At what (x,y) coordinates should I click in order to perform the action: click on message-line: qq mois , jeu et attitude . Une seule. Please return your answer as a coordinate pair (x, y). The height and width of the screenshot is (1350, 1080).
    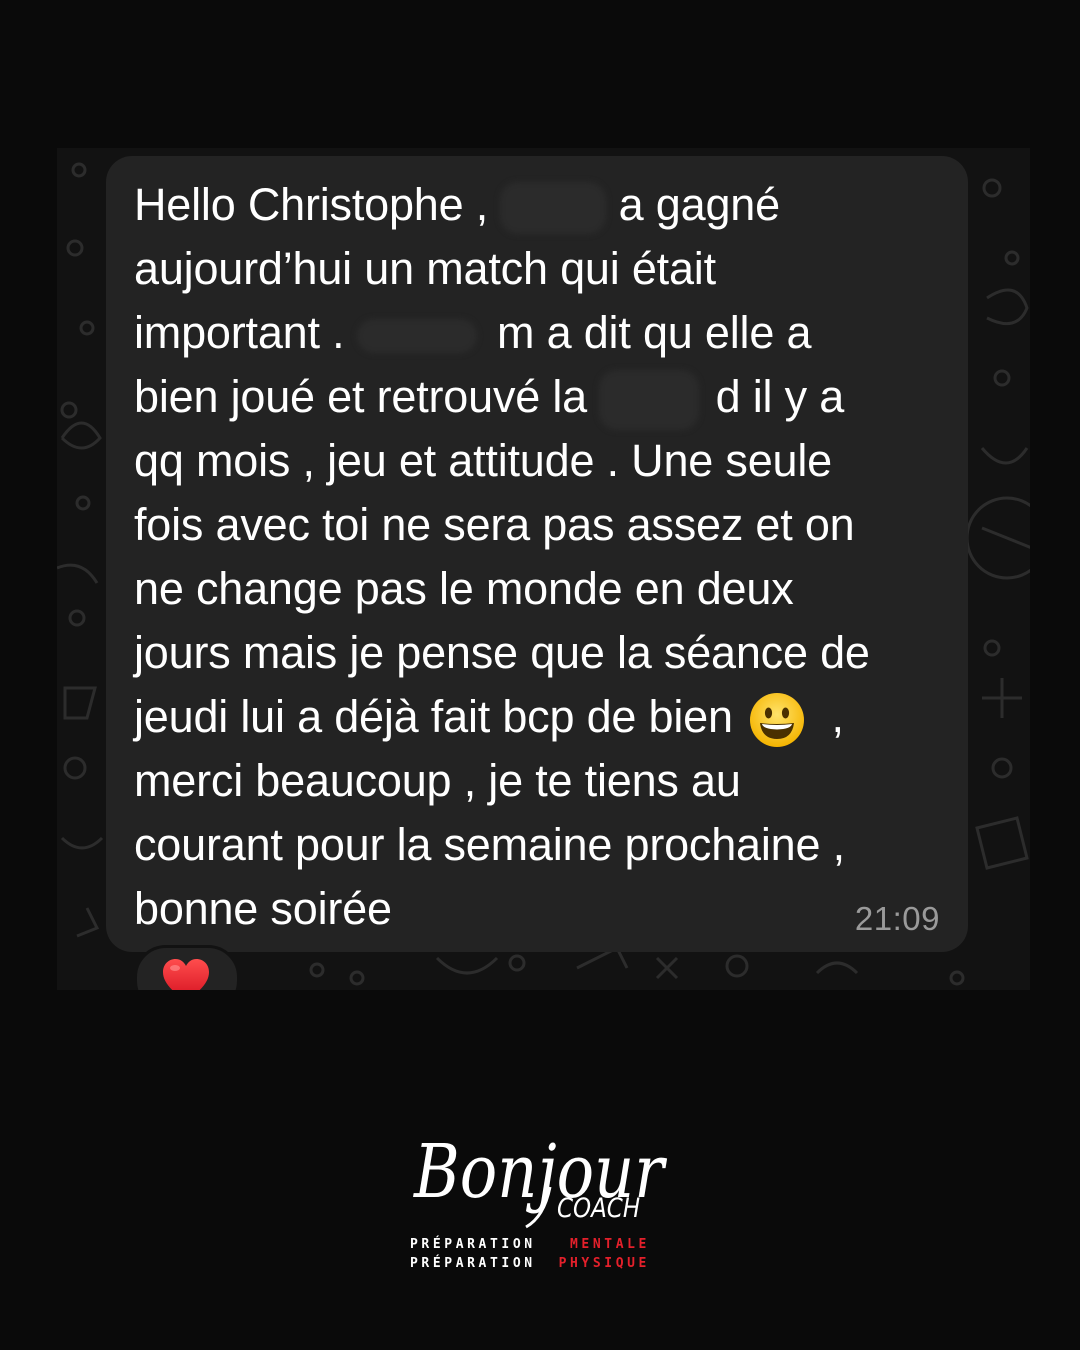
    Looking at the image, I should click on (537, 461).